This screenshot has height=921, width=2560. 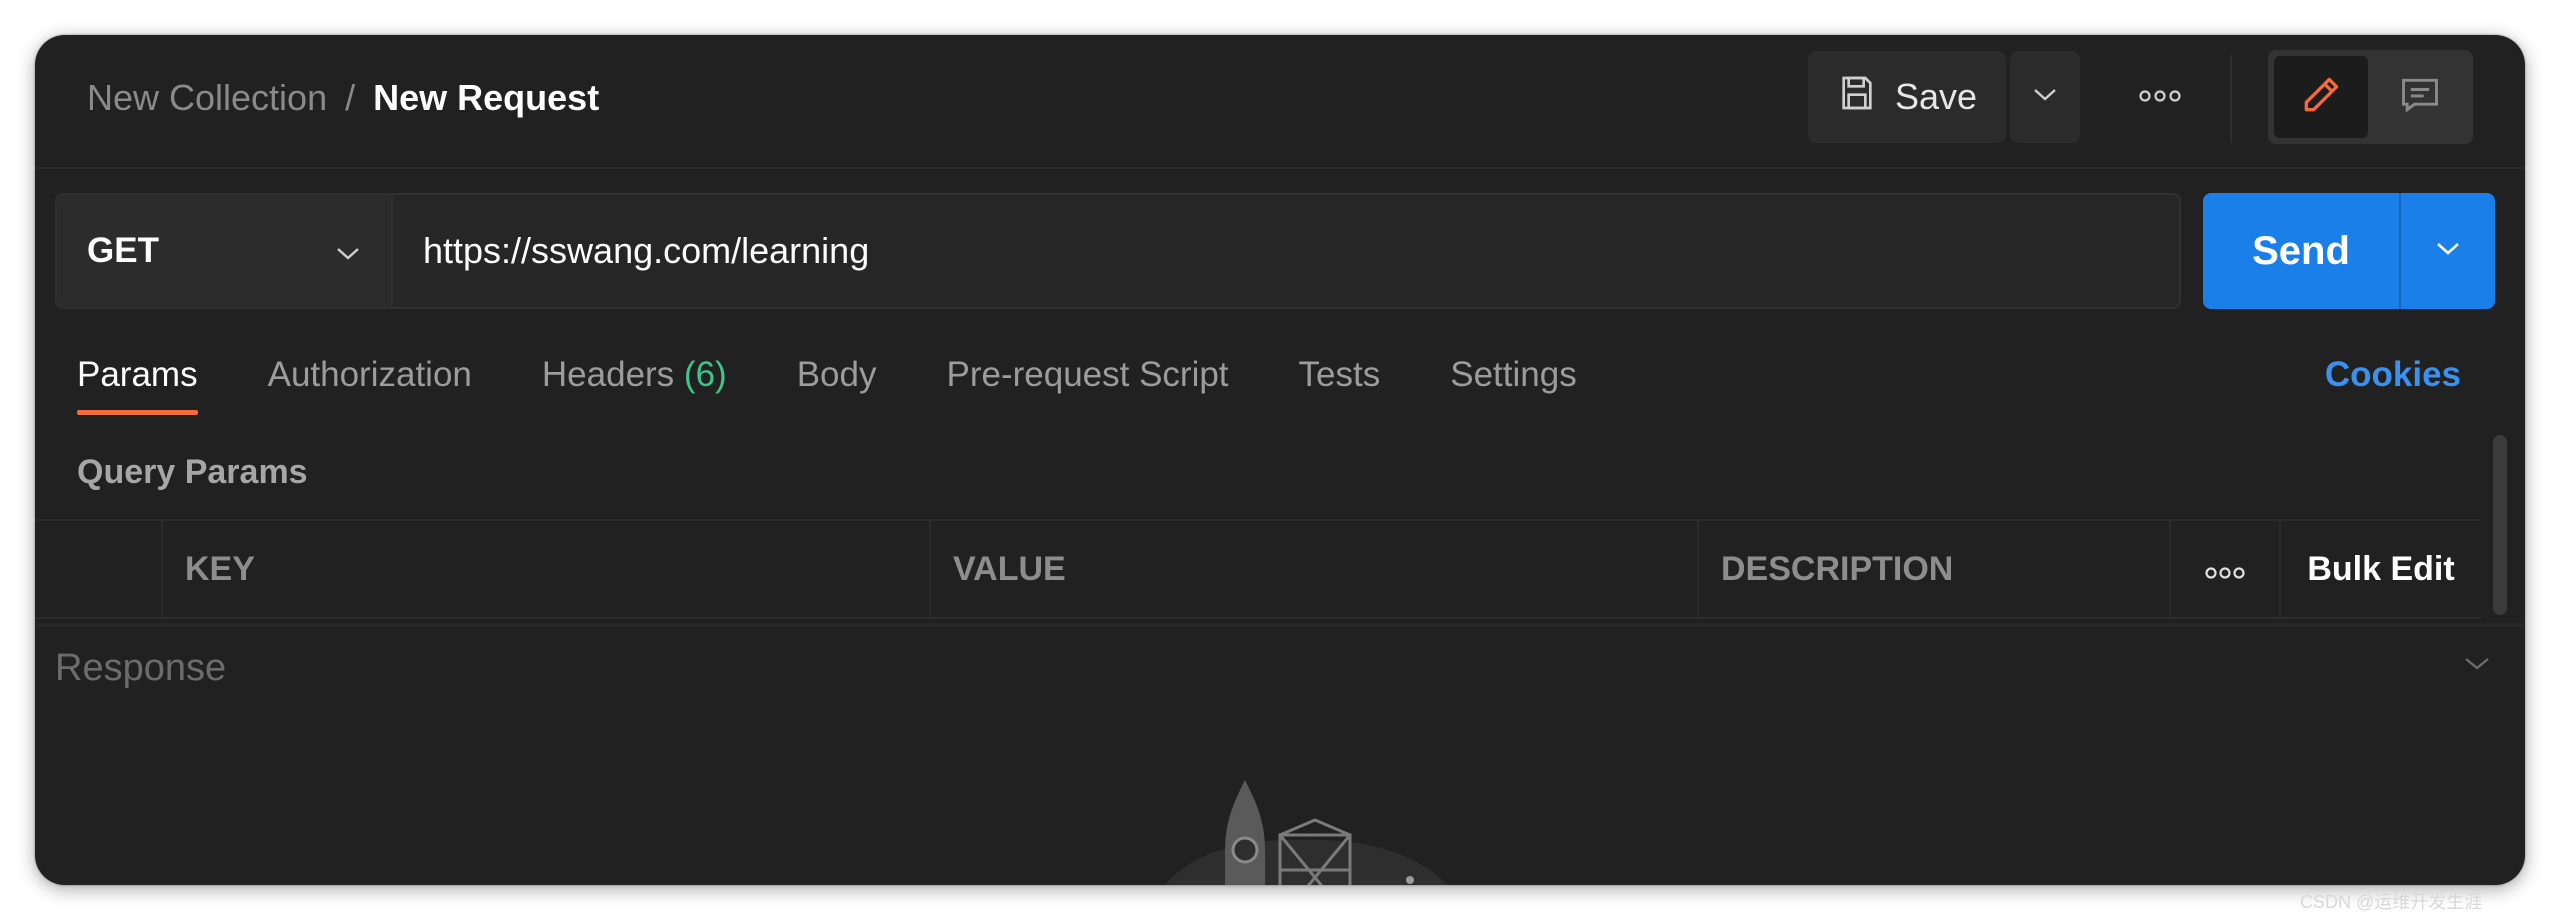 I want to click on response-collapse-button, so click(x=2477, y=666).